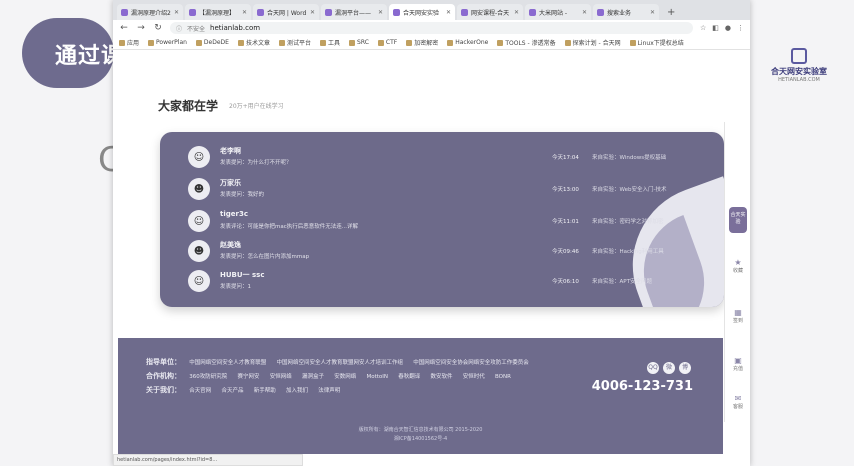 This screenshot has width=854, height=466. Describe the element at coordinates (218, 12) in the screenshot. I see `tab: 【漏洞原理】 ✕` at that location.